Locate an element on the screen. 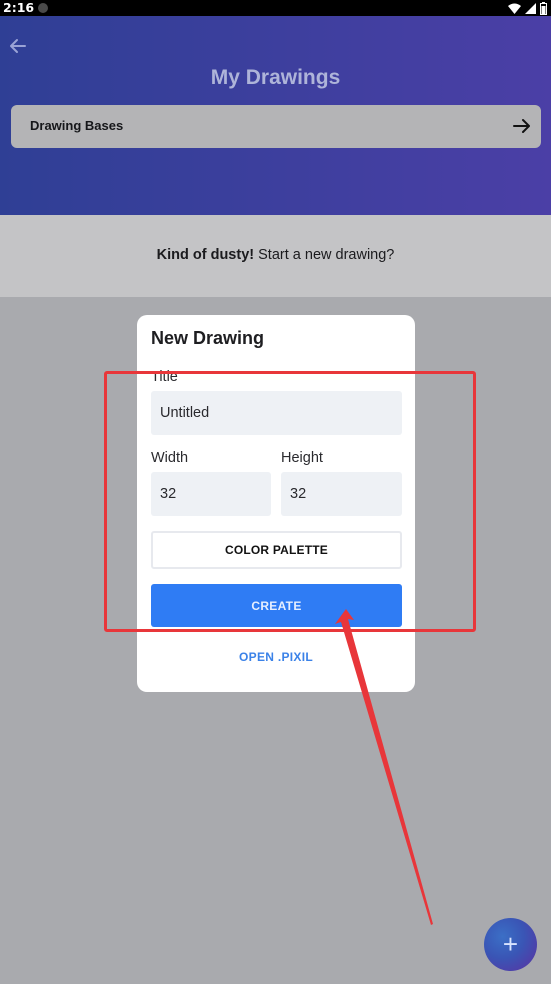  plus-icon: + is located at coordinates (510, 944).